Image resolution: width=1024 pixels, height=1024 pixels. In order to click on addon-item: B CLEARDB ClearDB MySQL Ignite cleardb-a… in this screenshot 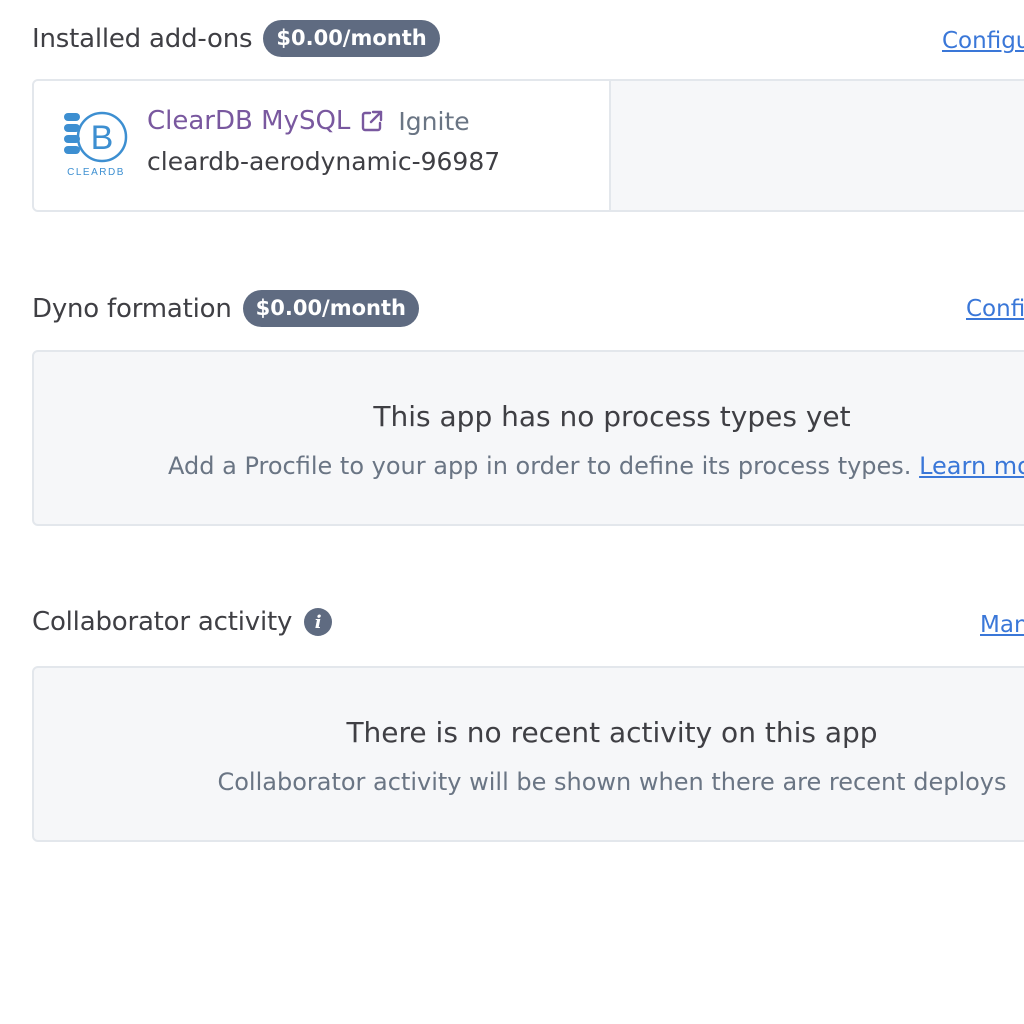, I will do `click(322, 145)`.